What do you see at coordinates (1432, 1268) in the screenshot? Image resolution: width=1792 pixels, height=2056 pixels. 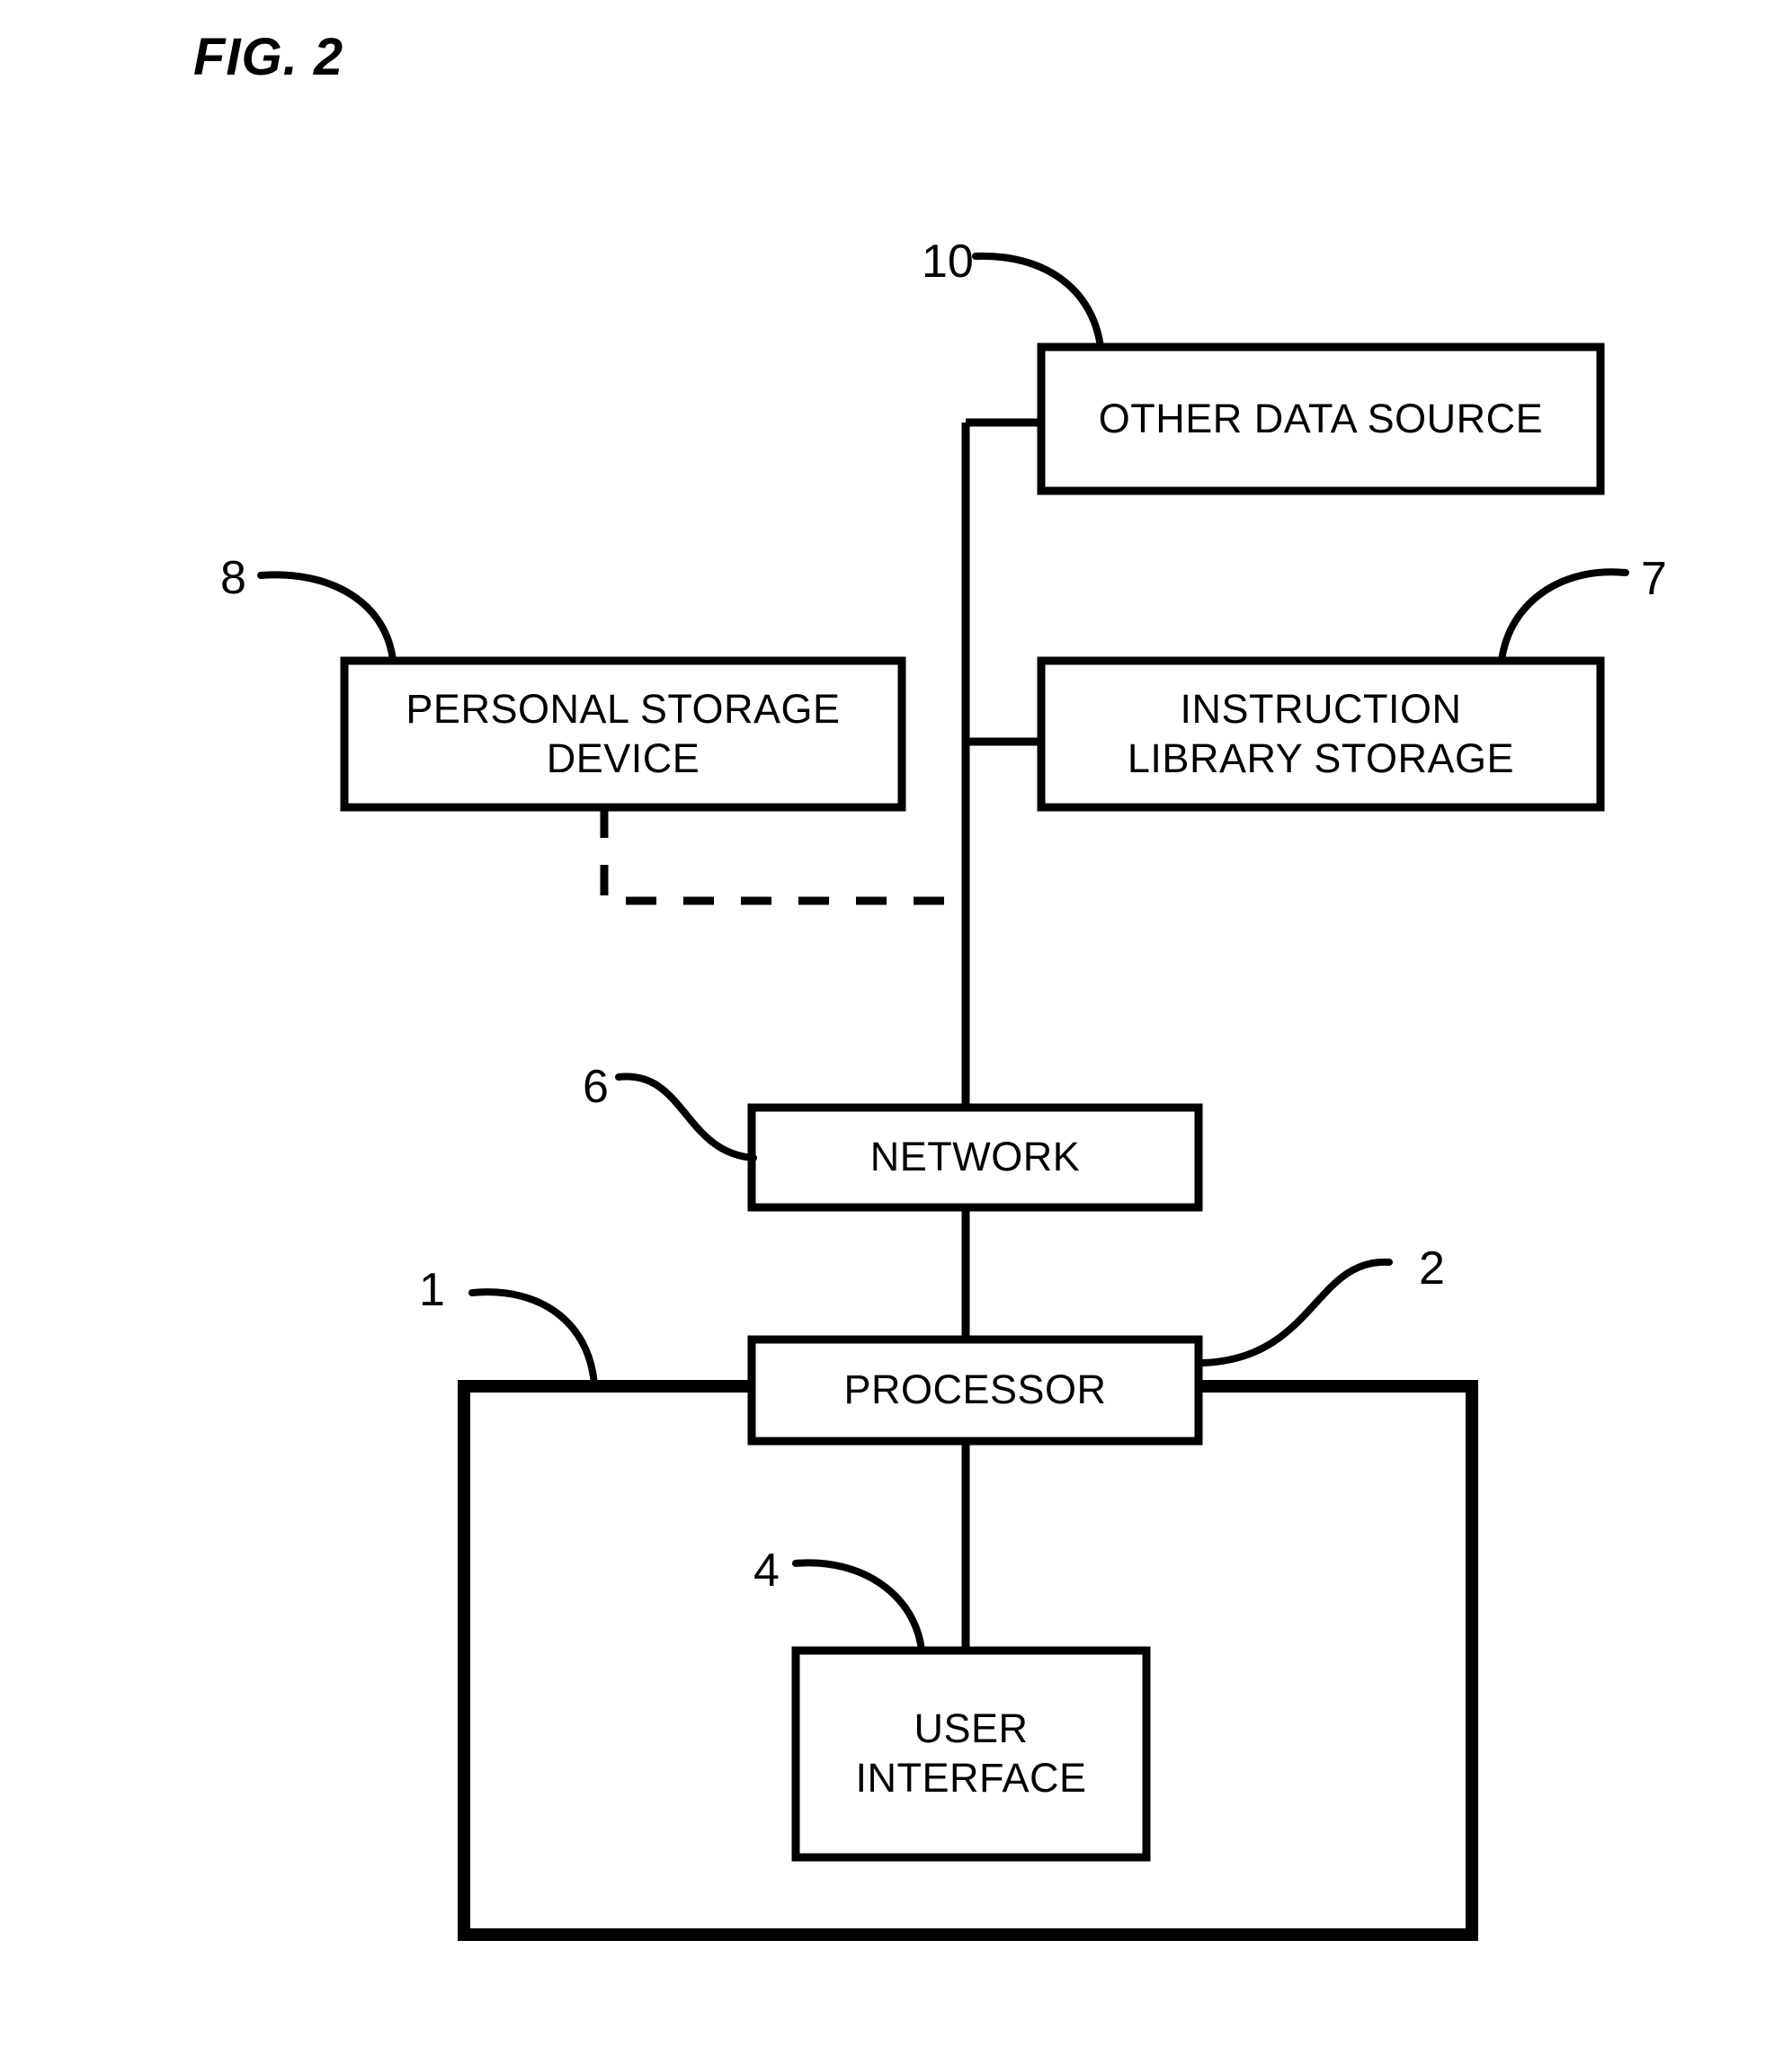 I see `ref-number-2: 2` at bounding box center [1432, 1268].